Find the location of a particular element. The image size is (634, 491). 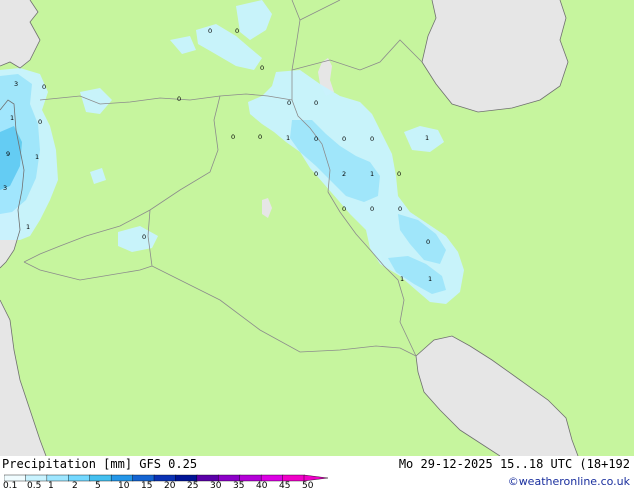

map-label: 2 is located at coordinates (344, 174).